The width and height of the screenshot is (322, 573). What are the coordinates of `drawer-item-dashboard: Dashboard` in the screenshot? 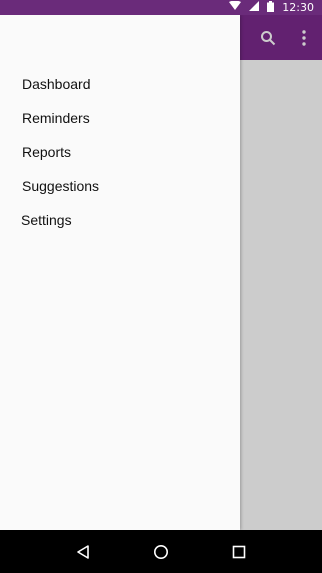 It's located at (60, 84).